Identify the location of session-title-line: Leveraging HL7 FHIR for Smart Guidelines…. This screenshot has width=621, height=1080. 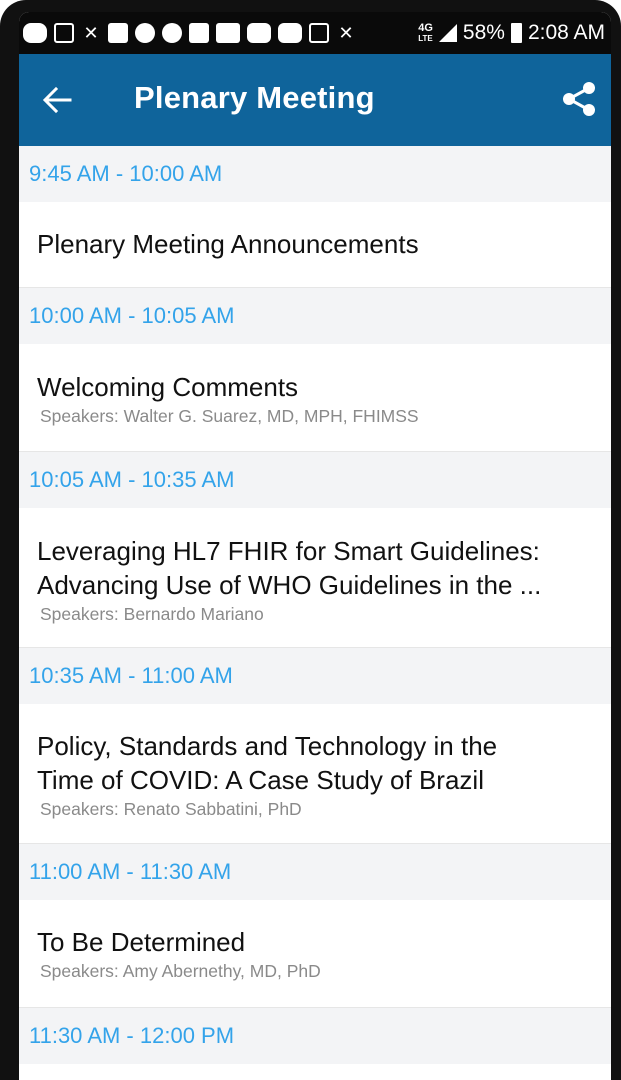
(288, 551).